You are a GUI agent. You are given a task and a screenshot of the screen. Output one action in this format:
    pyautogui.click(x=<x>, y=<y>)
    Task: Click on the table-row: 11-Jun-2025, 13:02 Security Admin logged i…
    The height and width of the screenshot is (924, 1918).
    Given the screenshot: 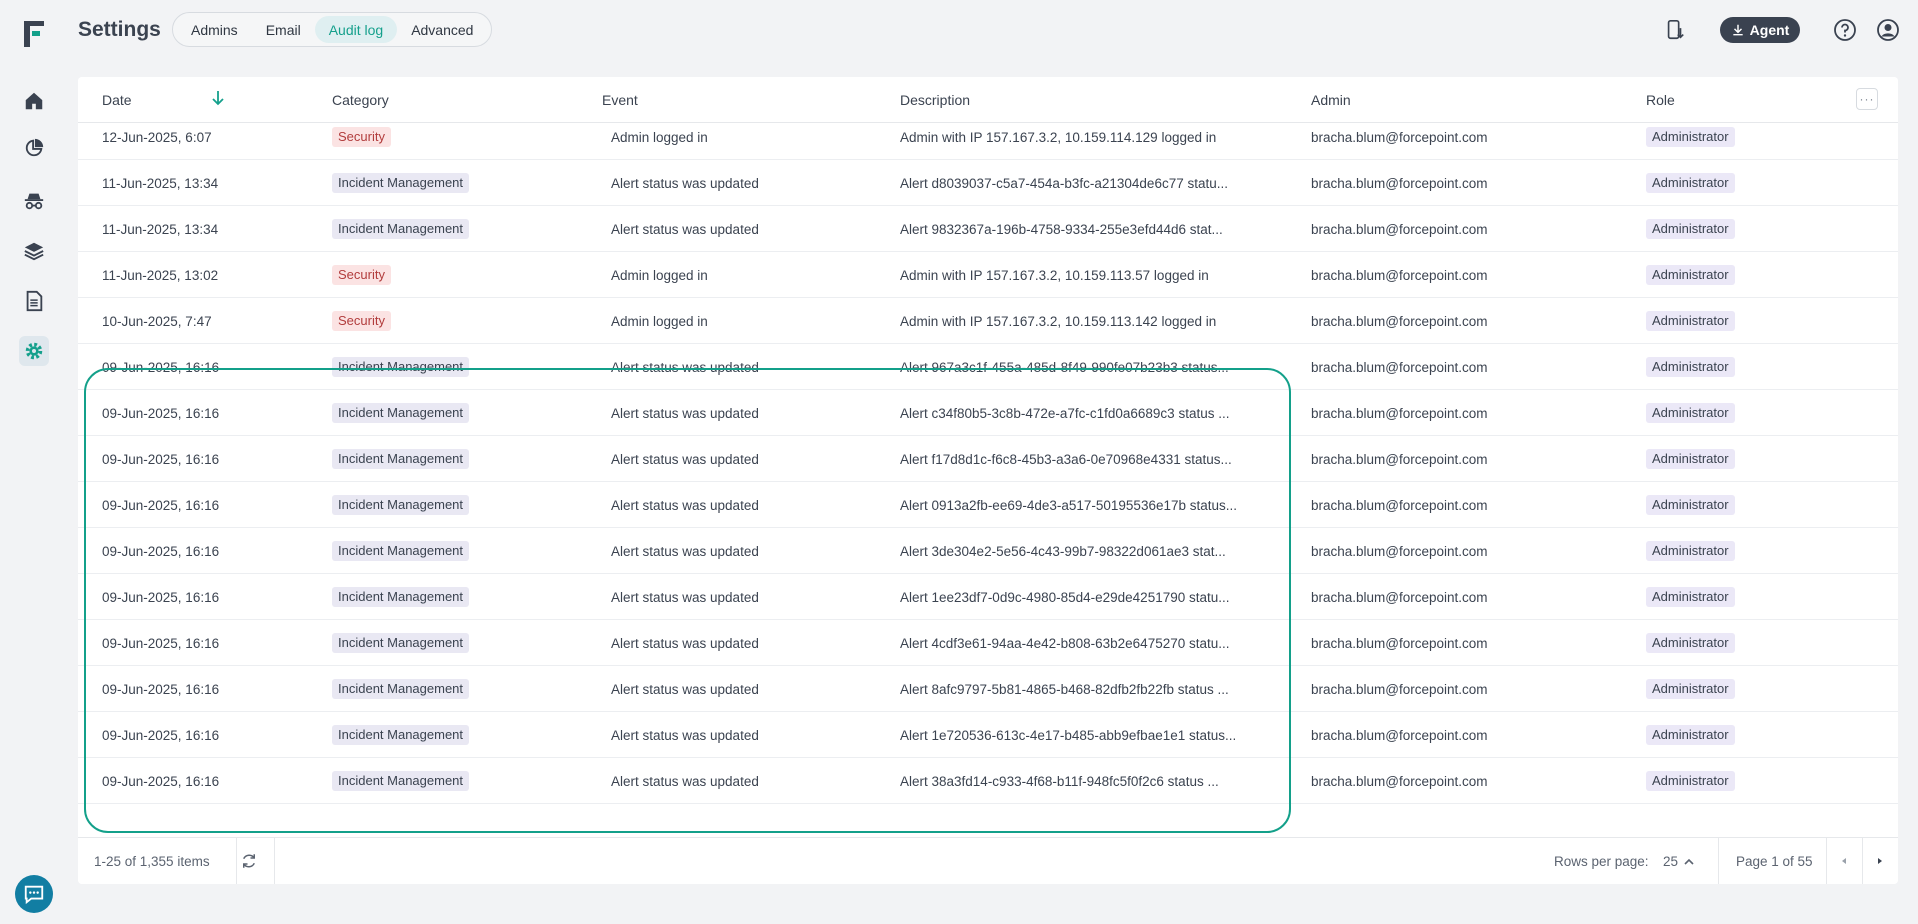 What is the action you would take?
    pyautogui.click(x=988, y=275)
    